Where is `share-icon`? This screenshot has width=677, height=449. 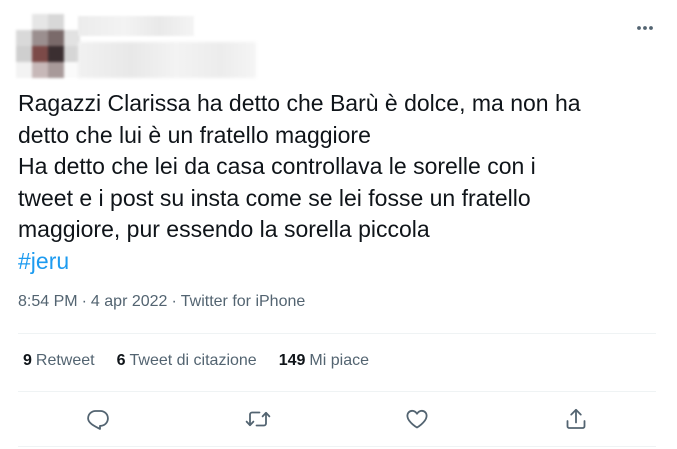
share-icon is located at coordinates (576, 418).